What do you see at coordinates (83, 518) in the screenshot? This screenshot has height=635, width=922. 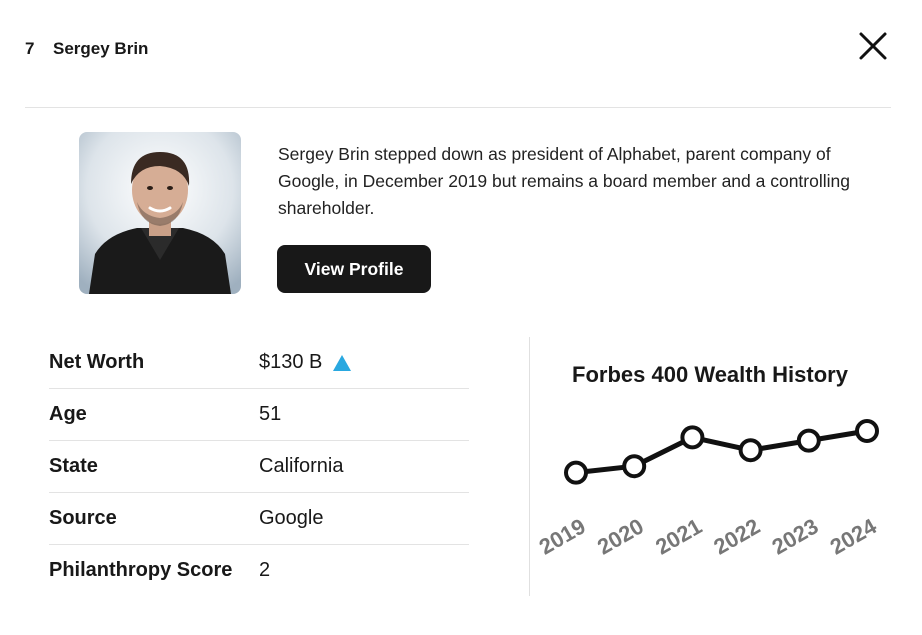 I see `stat-label: Source` at bounding box center [83, 518].